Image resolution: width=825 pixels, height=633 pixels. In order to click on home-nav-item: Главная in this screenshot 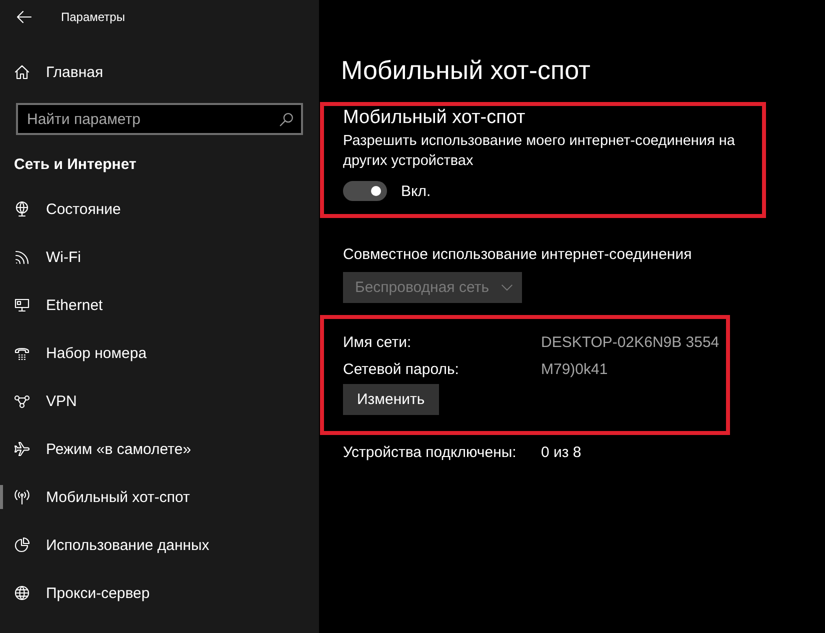, I will do `click(159, 72)`.